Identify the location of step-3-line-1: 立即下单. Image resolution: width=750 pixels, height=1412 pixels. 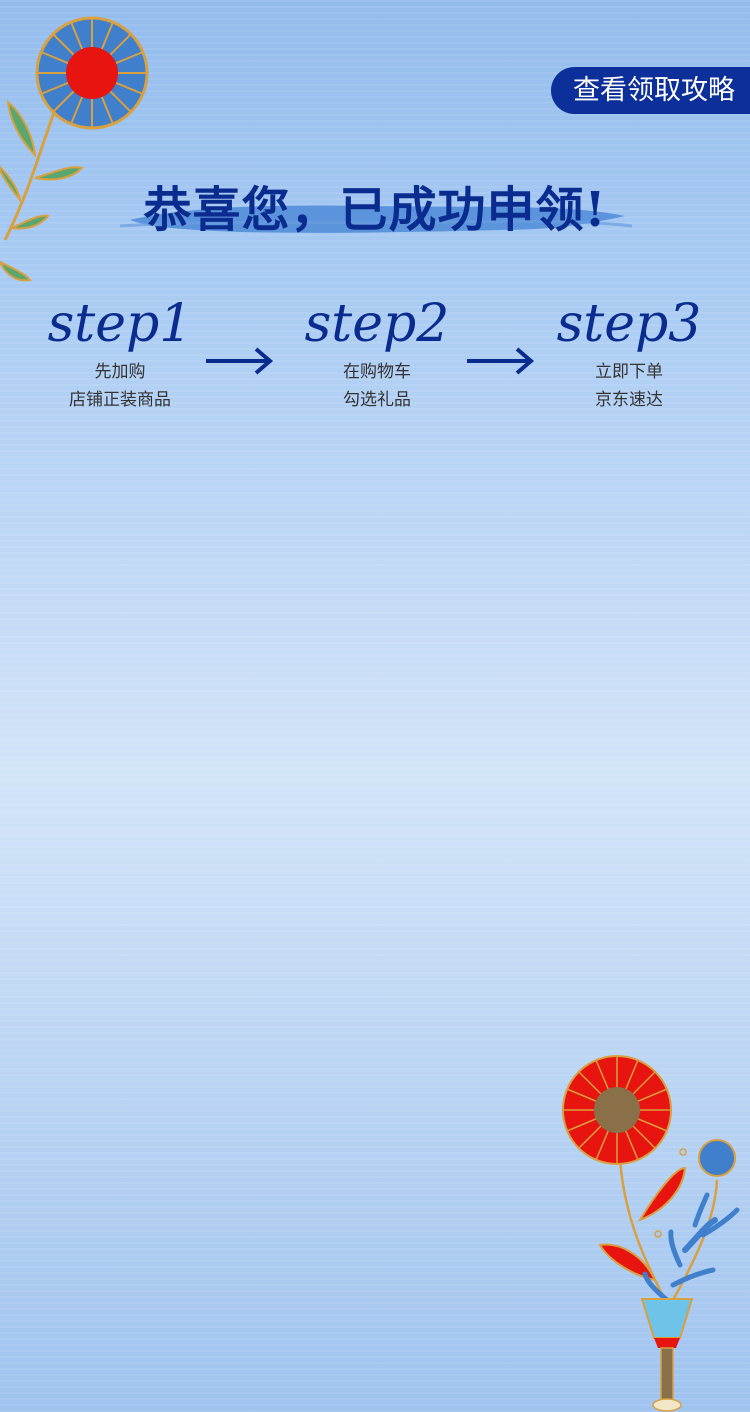
(629, 372).